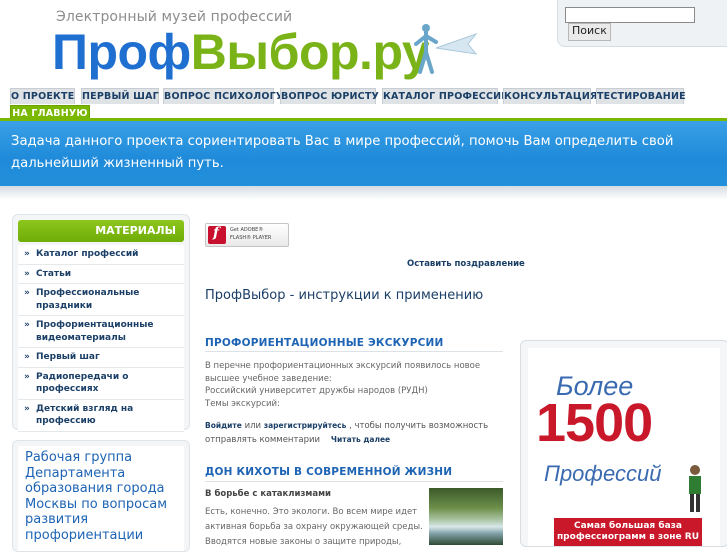 This screenshot has width=727, height=552. Describe the element at coordinates (268, 494) in the screenshot. I see `donquixote-subtitle: В борьбе с катаклизмами` at that location.